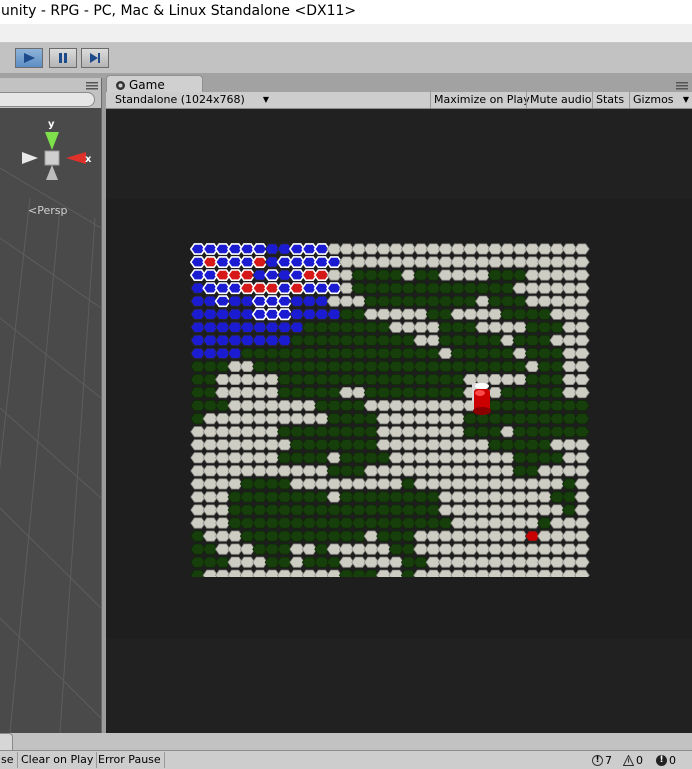 The image size is (692, 769). Describe the element at coordinates (682, 86) in the screenshot. I see `game-panel-menu-icon` at that location.